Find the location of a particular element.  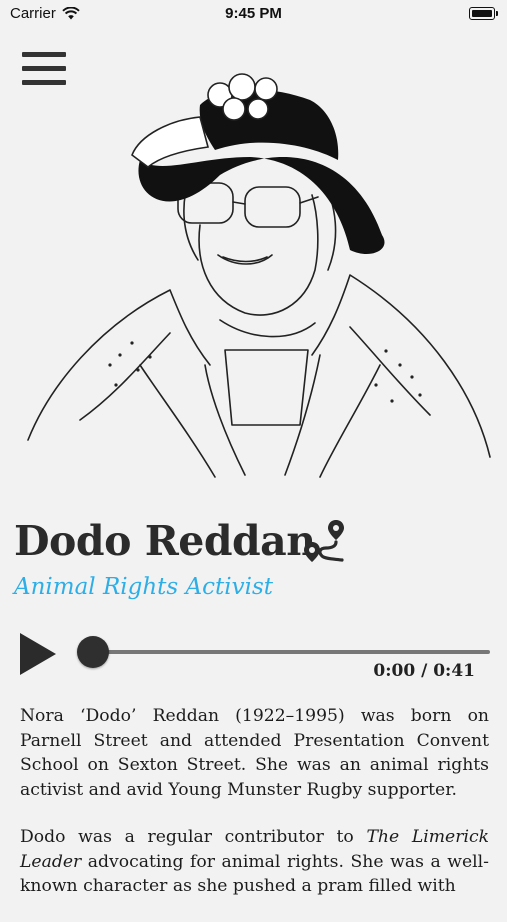

audio-progress-thumb is located at coordinates (93, 652).